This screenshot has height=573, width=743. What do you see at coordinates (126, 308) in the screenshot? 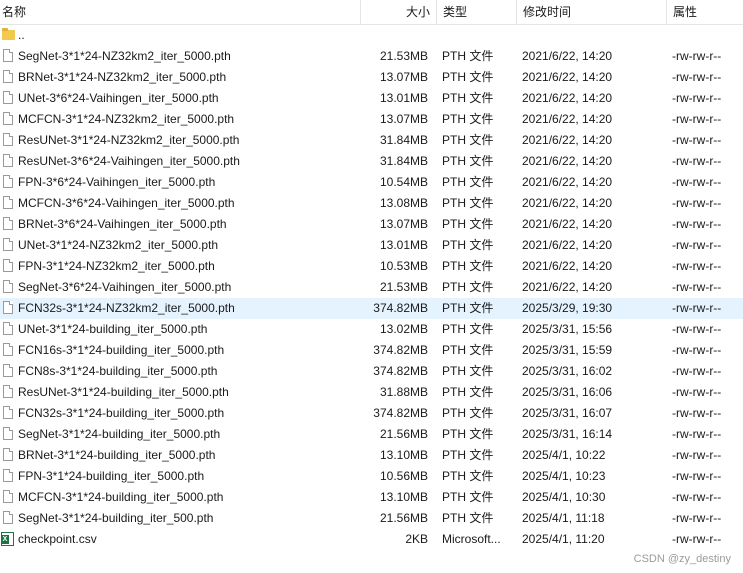
I see `file-name: FCN32s-3*1*24-NZ32km2_iter_5000.pth` at bounding box center [126, 308].